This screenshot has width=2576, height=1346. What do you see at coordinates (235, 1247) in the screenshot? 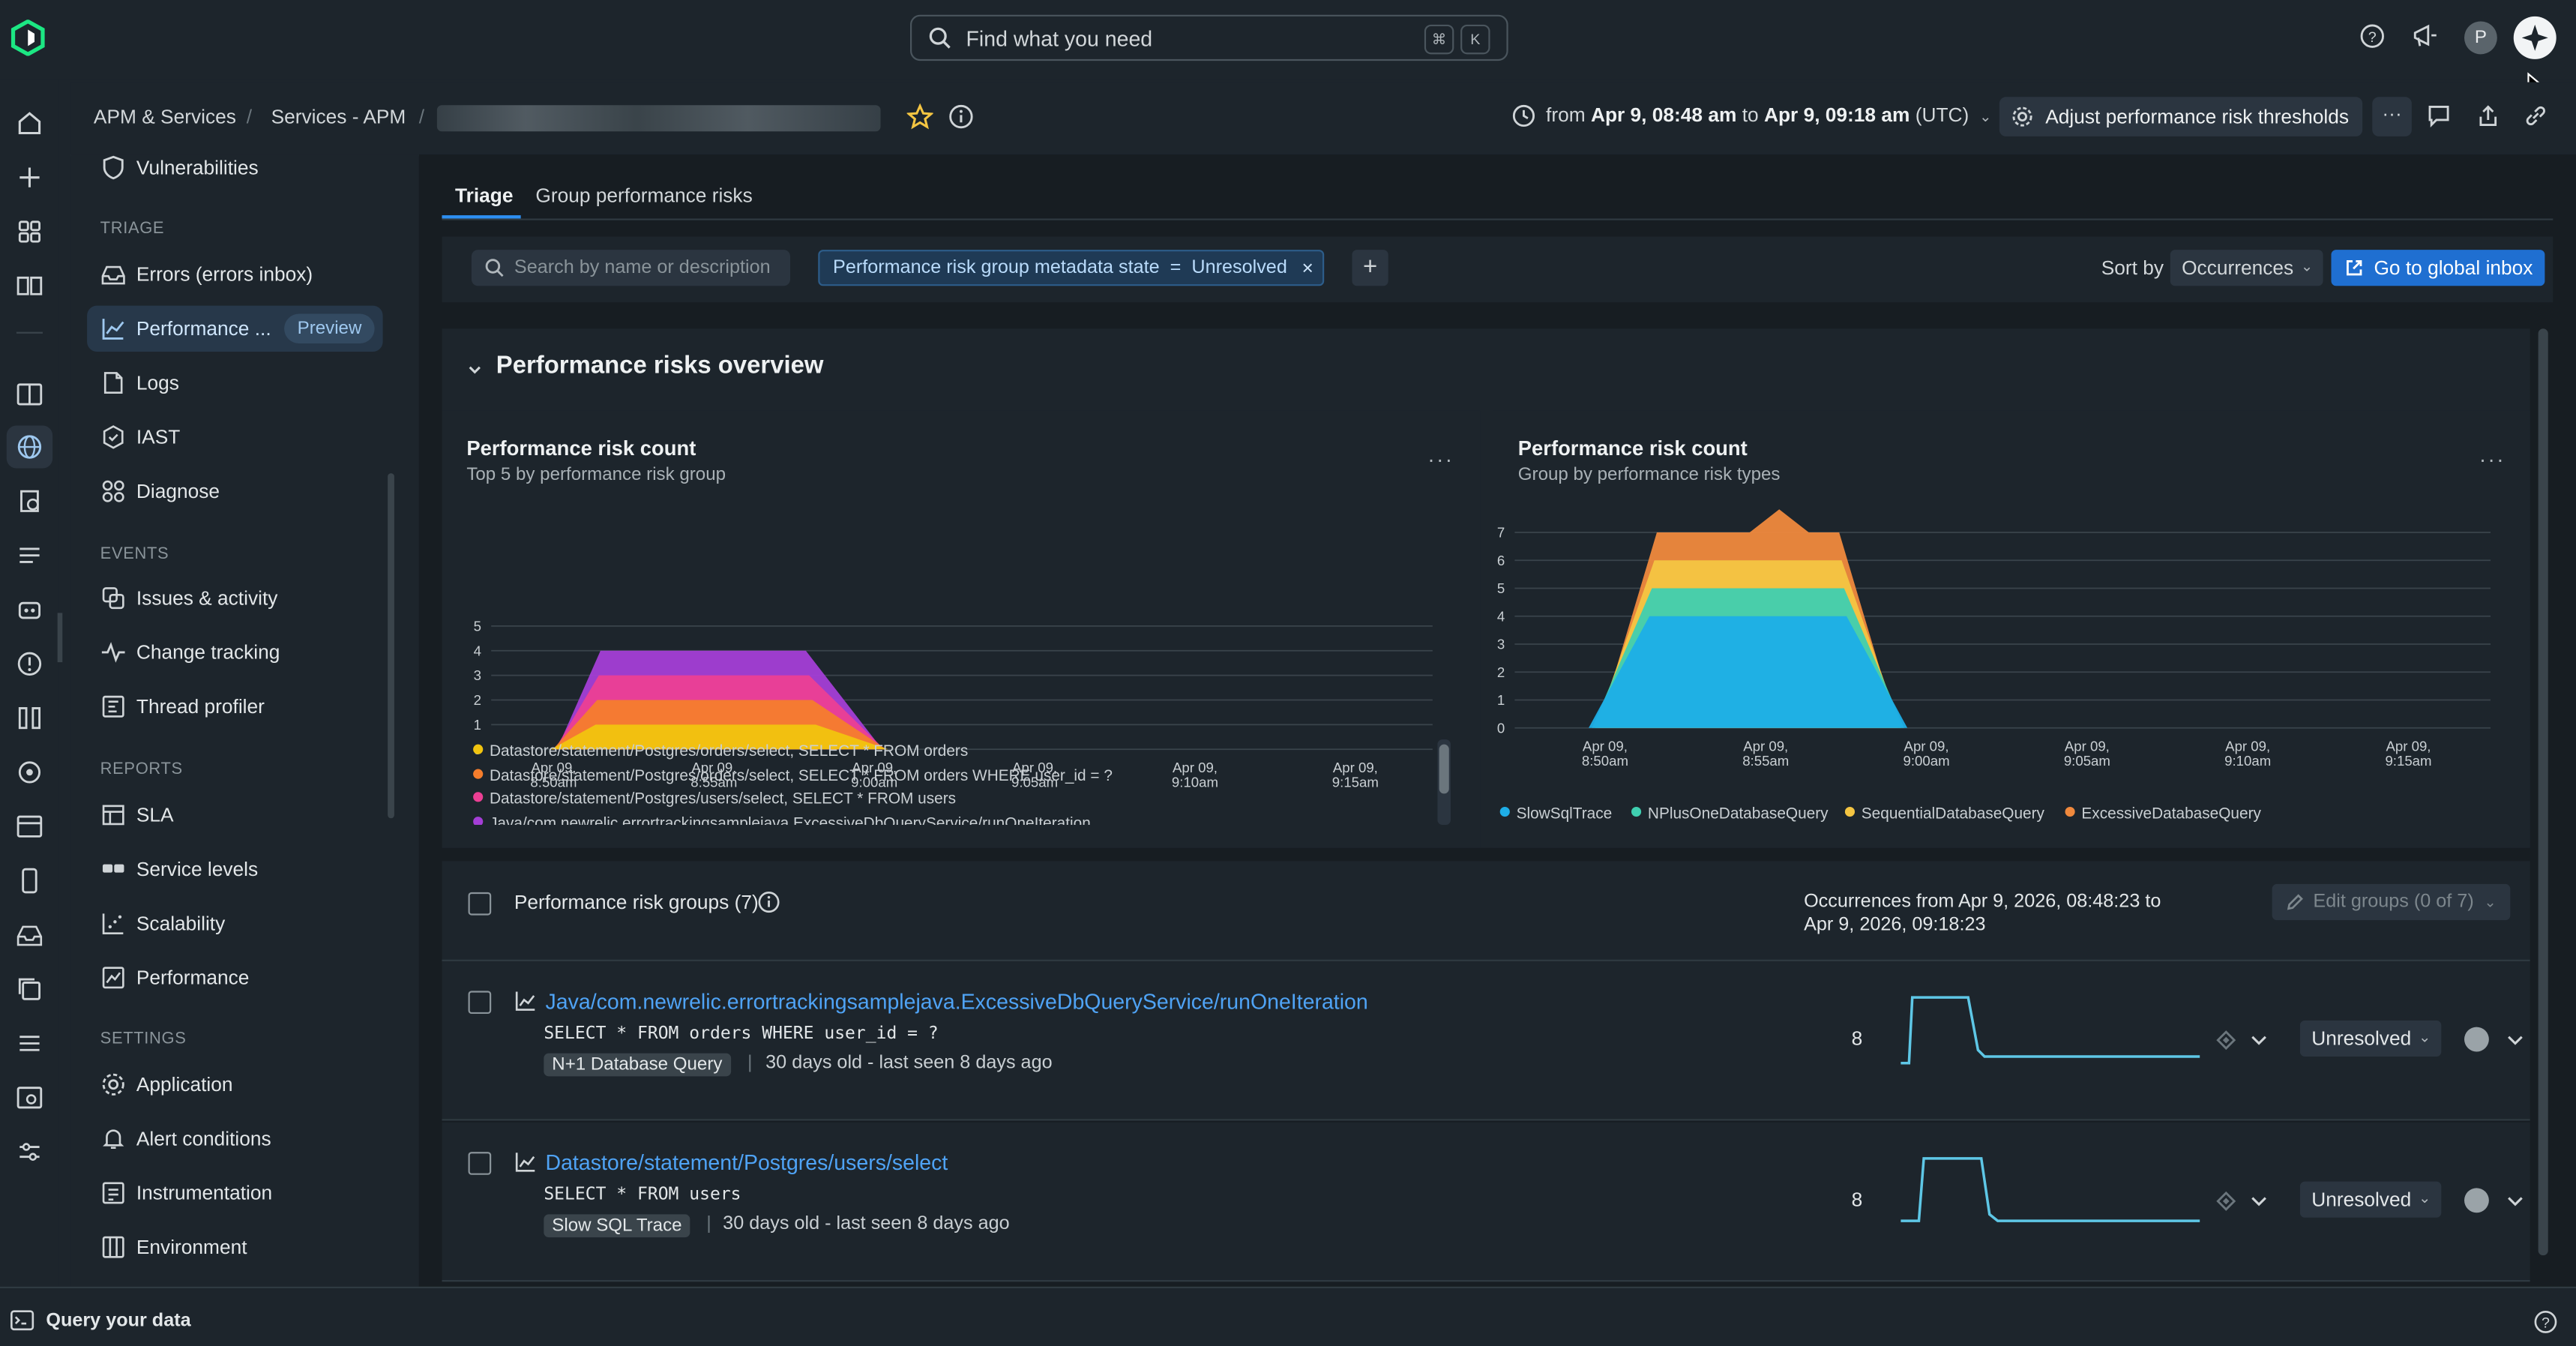
I see `nav-item-environment: Environment` at bounding box center [235, 1247].